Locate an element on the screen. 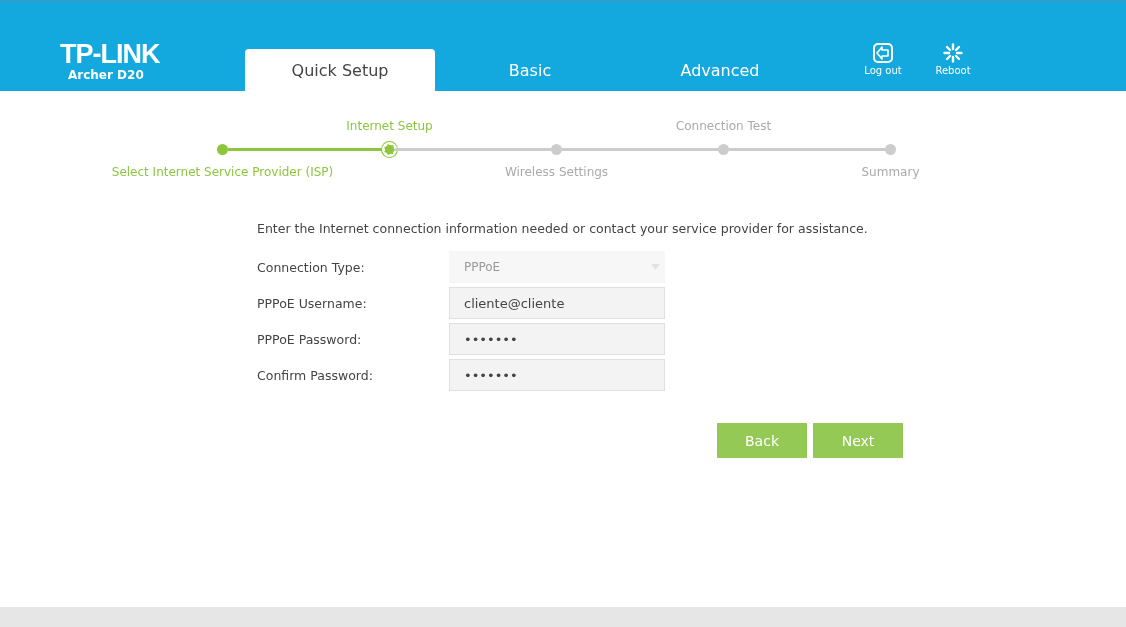  back-button: Back is located at coordinates (762, 440).